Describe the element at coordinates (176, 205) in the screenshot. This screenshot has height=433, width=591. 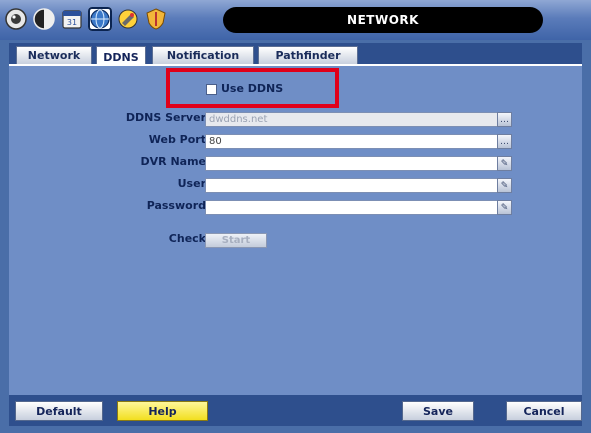
I see `password-label: Password` at that location.